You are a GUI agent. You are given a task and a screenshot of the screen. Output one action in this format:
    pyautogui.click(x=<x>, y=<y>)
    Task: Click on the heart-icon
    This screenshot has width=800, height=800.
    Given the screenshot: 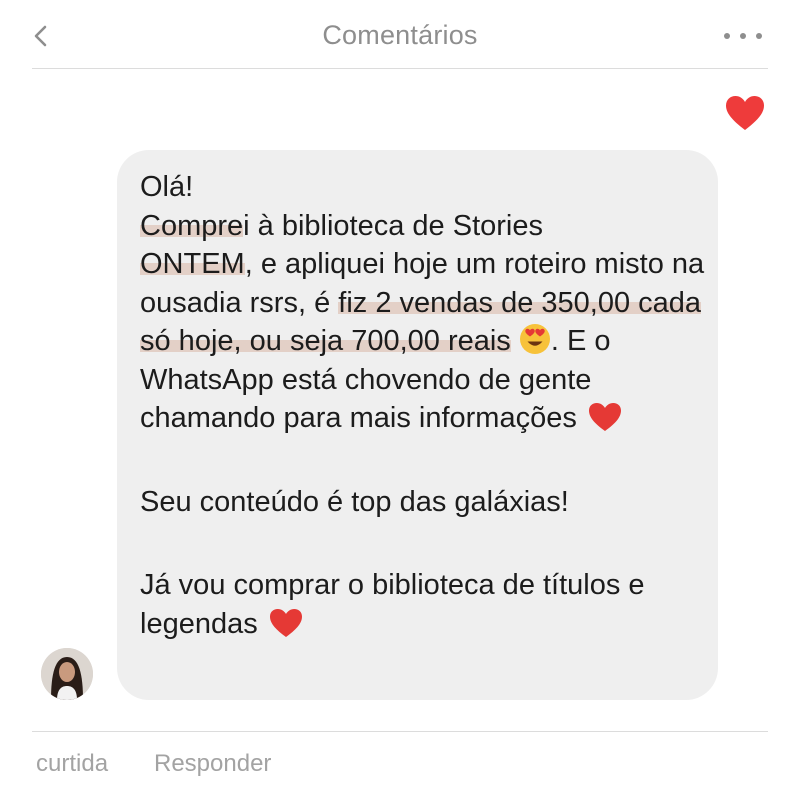 What is the action you would take?
    pyautogui.click(x=745, y=113)
    